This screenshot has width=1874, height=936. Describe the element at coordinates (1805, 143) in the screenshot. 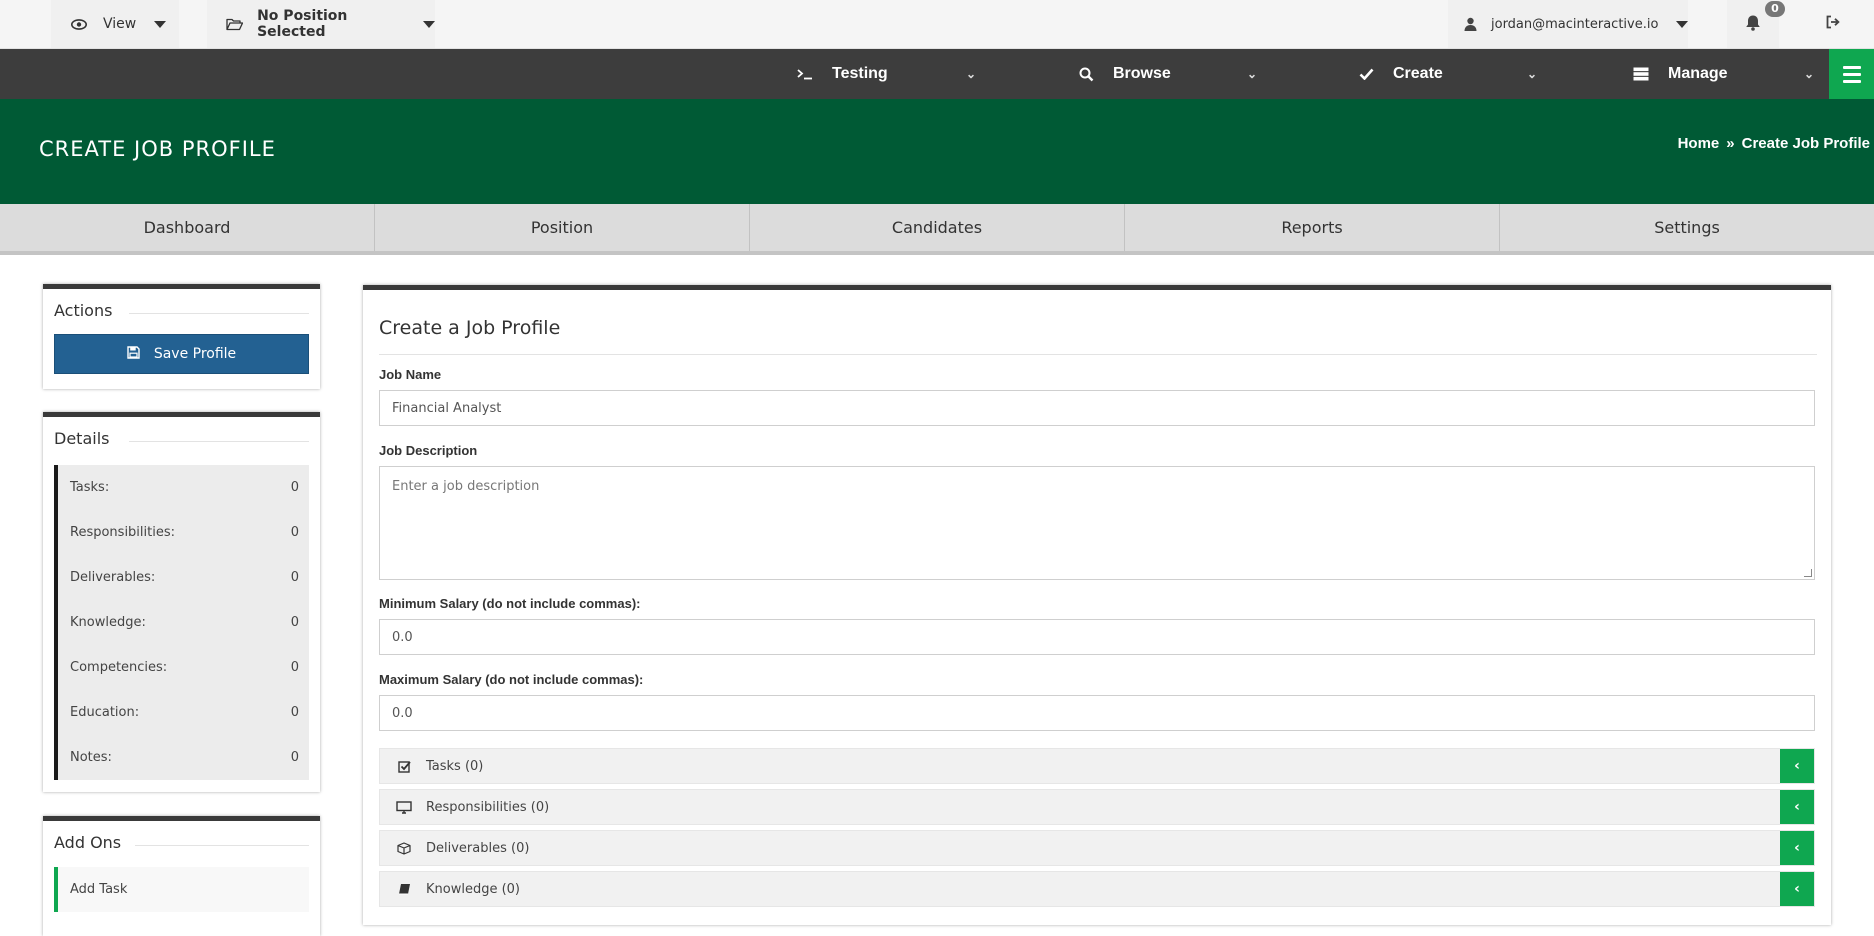

I see `breadcrumb-current: Create Job Profile` at that location.